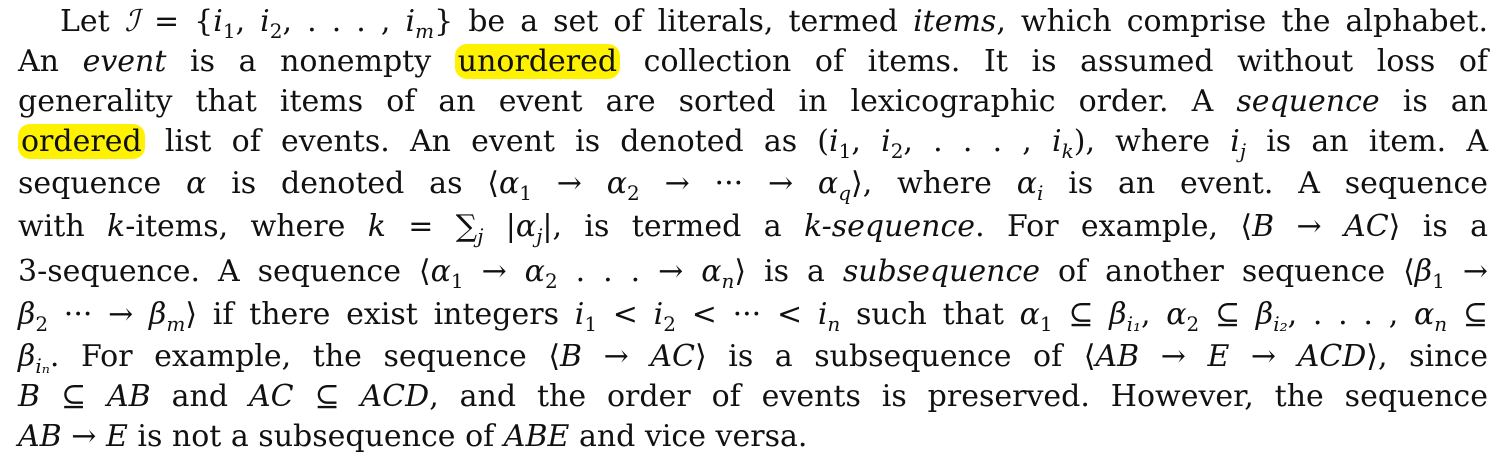  I want to click on text-run: with, so click(63, 226).